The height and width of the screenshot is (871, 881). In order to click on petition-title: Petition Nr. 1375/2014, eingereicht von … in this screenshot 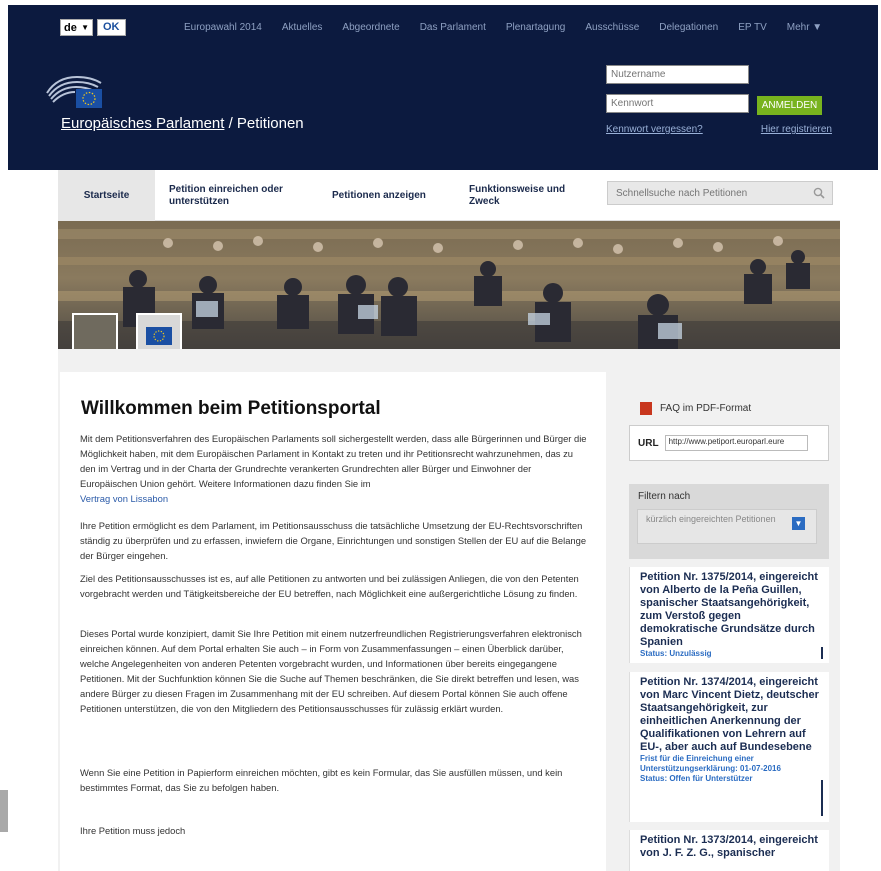, I will do `click(729, 608)`.